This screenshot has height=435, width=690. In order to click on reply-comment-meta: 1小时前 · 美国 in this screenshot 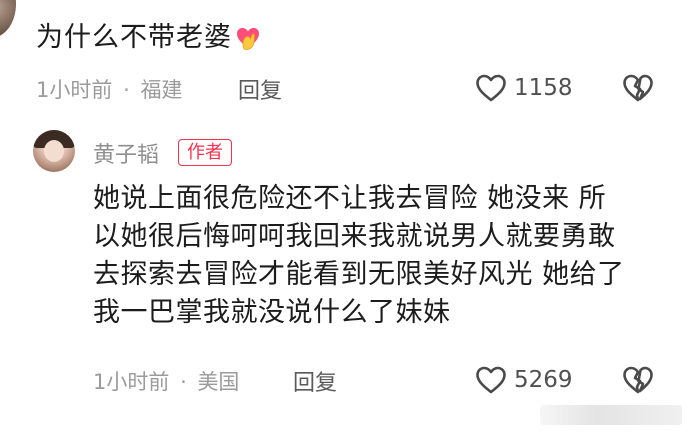, I will do `click(166, 381)`.